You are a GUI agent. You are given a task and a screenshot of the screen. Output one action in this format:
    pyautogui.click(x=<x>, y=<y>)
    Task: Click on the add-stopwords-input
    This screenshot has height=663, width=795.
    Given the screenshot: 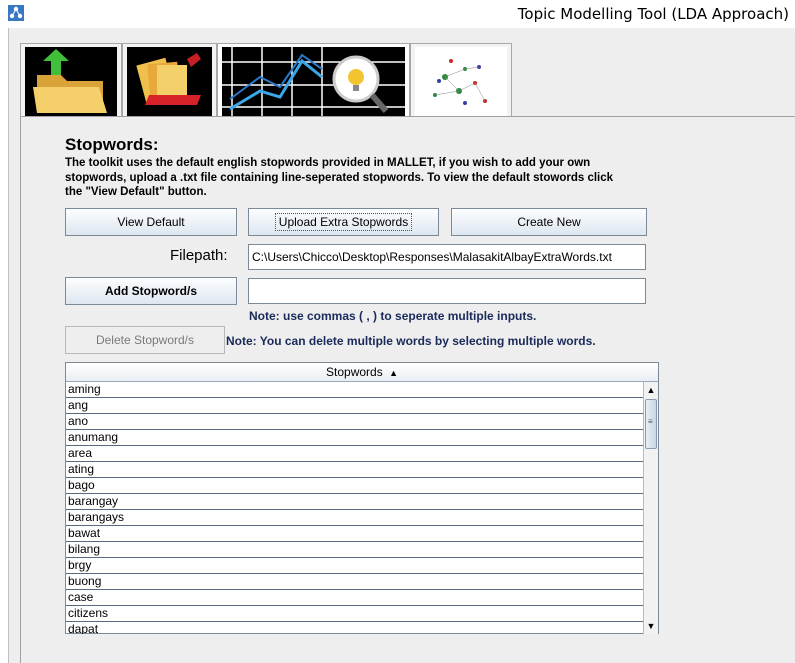 What is the action you would take?
    pyautogui.click(x=447, y=291)
    